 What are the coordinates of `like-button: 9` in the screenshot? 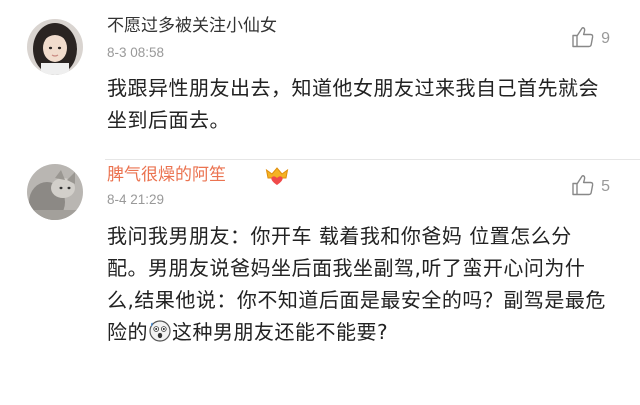 It's located at (590, 39).